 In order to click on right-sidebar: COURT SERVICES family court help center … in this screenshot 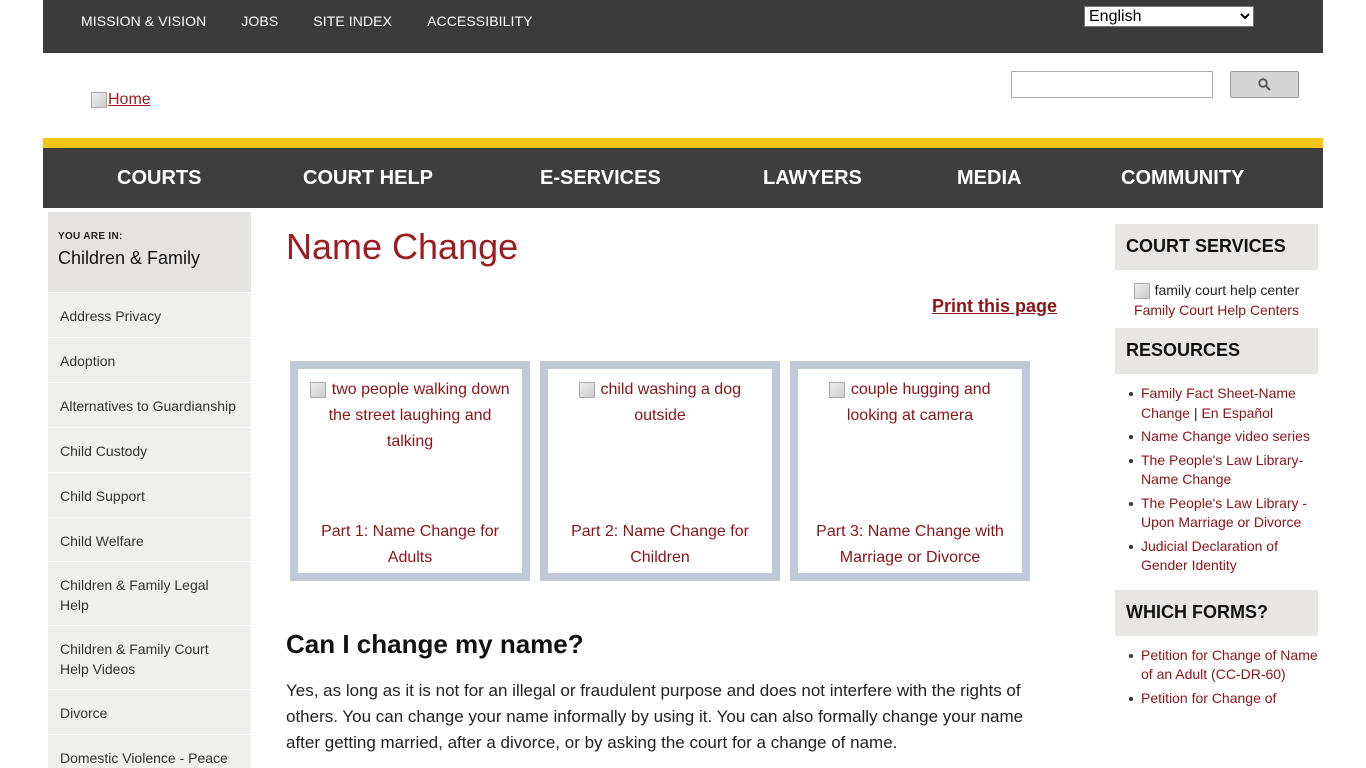, I will do `click(1216, 473)`.